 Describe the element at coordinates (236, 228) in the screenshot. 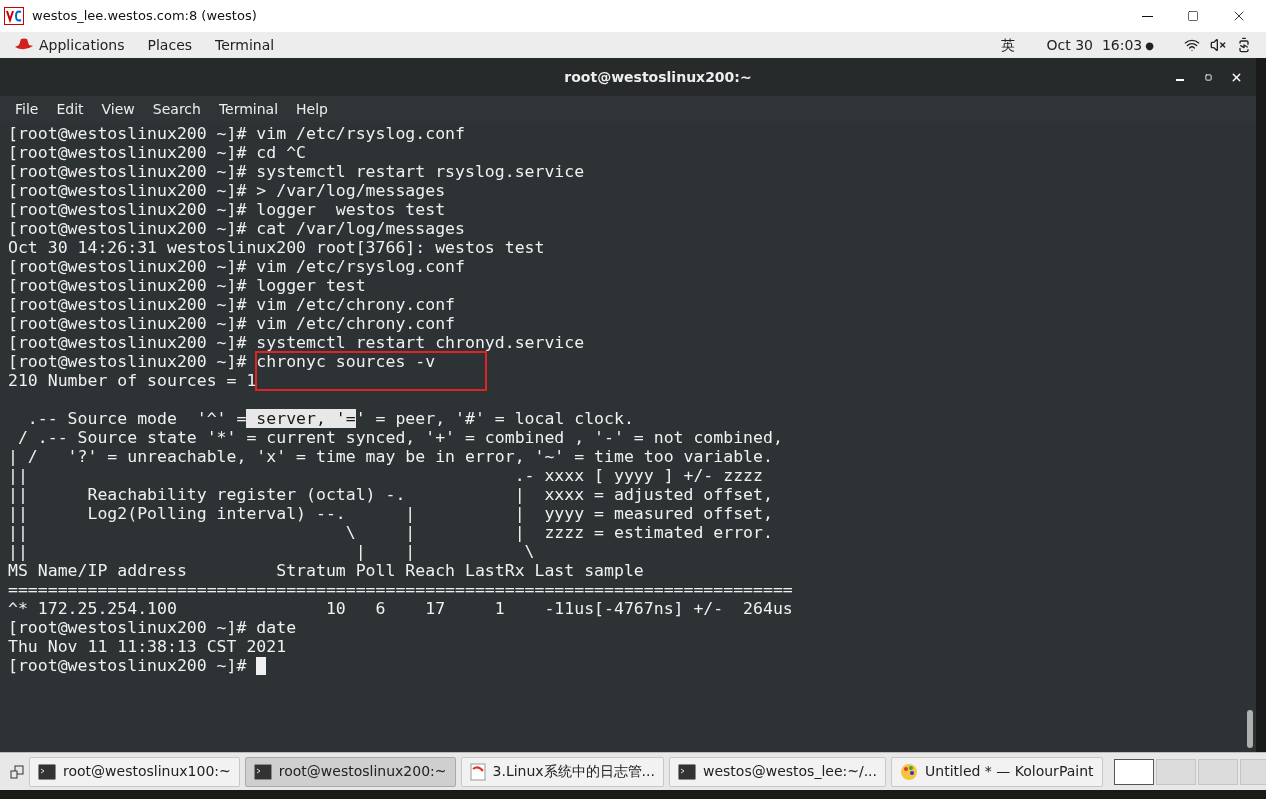

I see `terminal-line: [root@westoslinux200 ~]# cat /var/log/messages` at that location.